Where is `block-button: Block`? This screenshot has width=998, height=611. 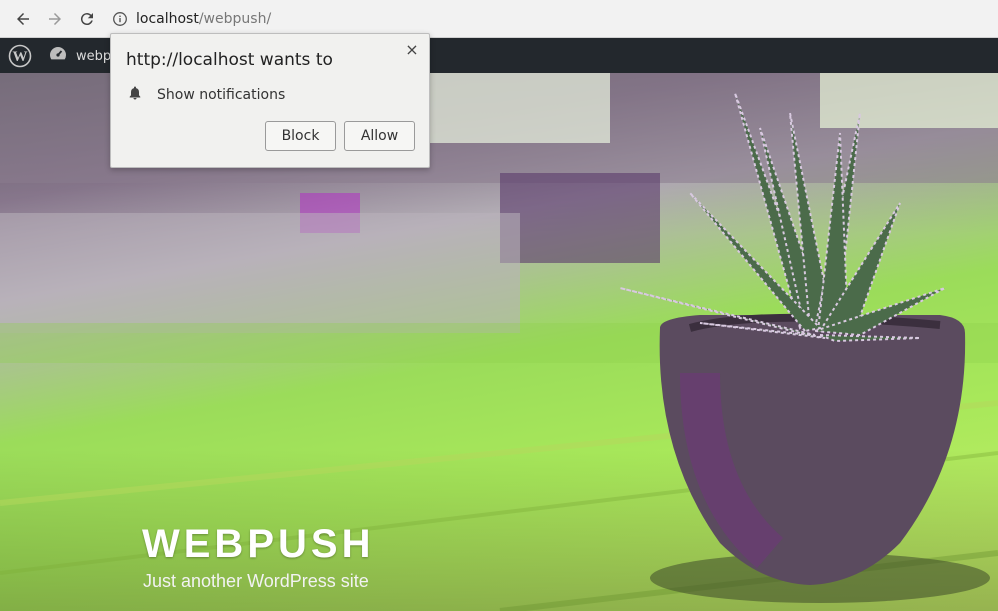 block-button: Block is located at coordinates (300, 136).